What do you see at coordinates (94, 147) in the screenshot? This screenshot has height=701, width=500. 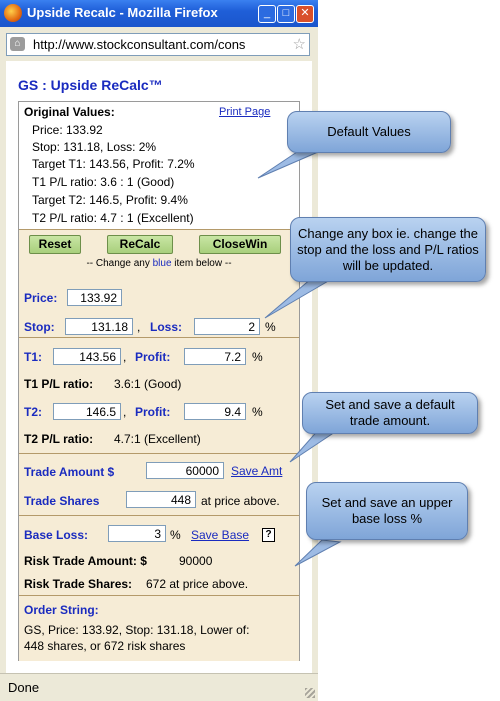 I see `original-stop-loss: Stop: 131.18, Loss: 2%` at bounding box center [94, 147].